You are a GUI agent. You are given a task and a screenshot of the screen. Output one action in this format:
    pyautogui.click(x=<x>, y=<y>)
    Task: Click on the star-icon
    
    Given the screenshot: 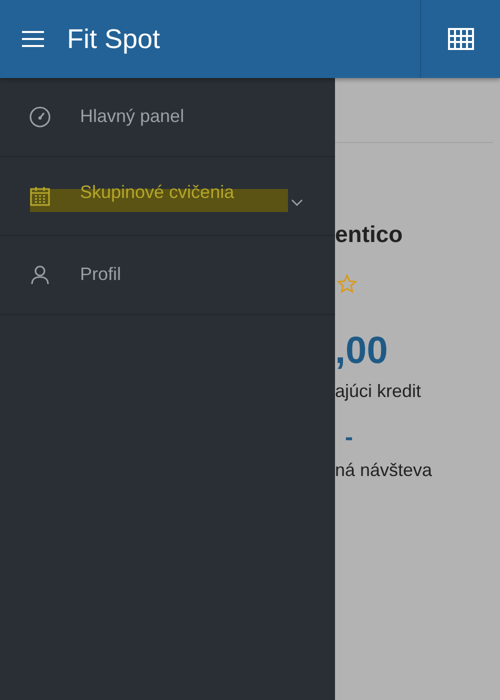 What is the action you would take?
    pyautogui.click(x=347, y=284)
    